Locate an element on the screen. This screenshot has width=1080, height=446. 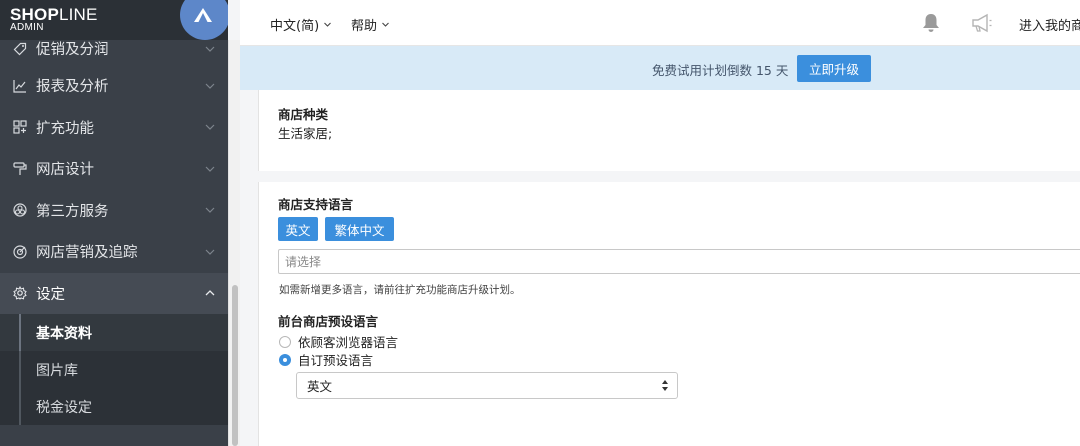
sidebar-scrollbar is located at coordinates (234, 243).